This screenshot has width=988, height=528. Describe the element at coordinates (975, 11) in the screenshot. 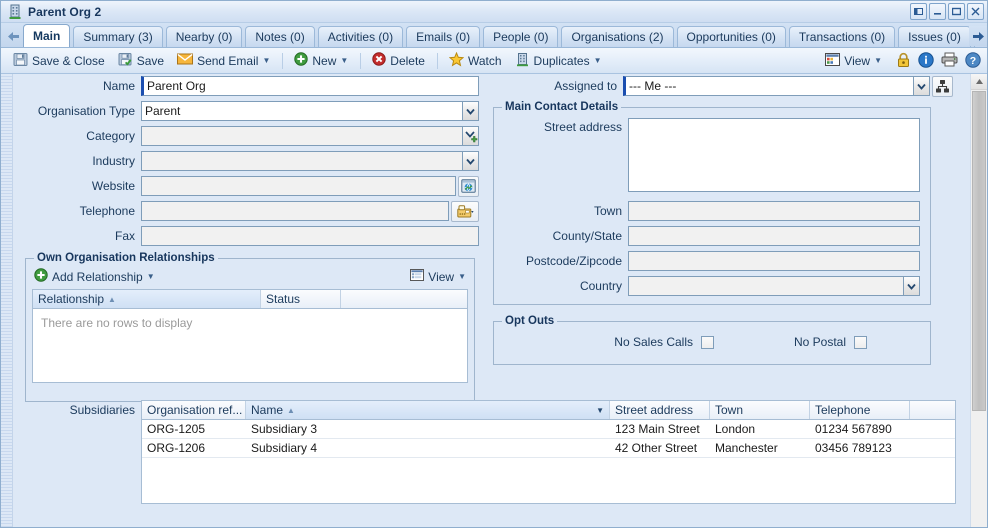

I see `close-icon` at that location.